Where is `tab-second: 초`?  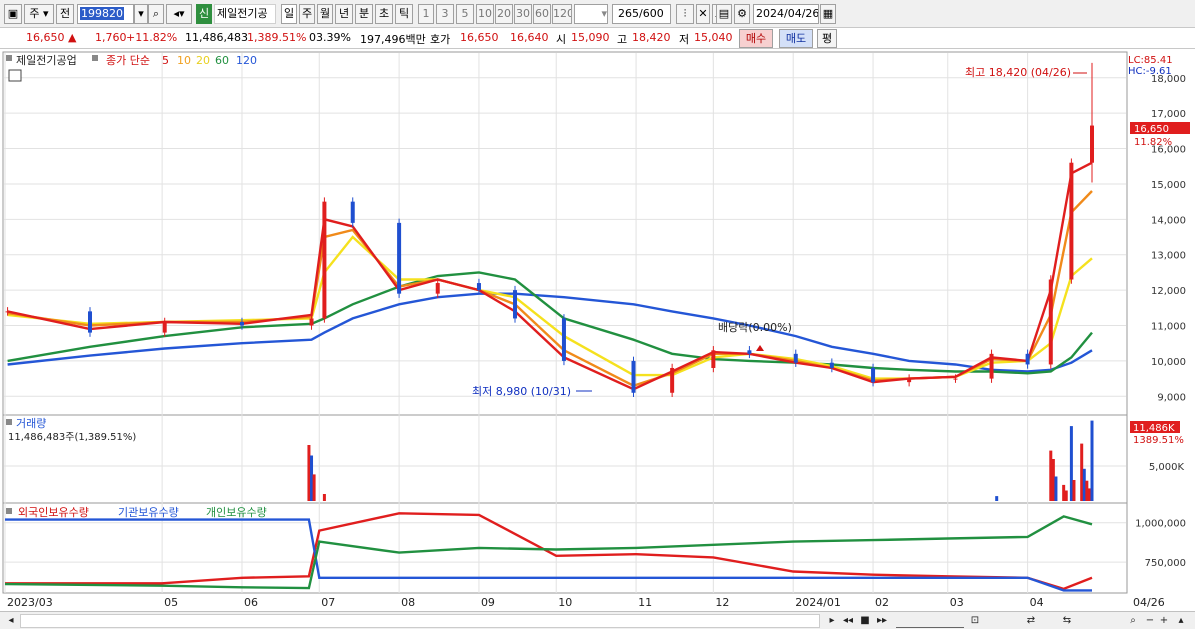
tab-second: 초 is located at coordinates (384, 14).